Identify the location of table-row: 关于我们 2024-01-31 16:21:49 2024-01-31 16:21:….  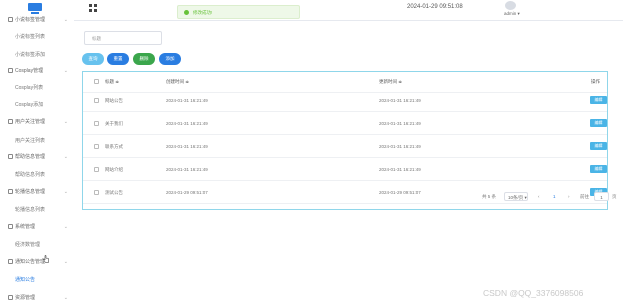
(345, 124).